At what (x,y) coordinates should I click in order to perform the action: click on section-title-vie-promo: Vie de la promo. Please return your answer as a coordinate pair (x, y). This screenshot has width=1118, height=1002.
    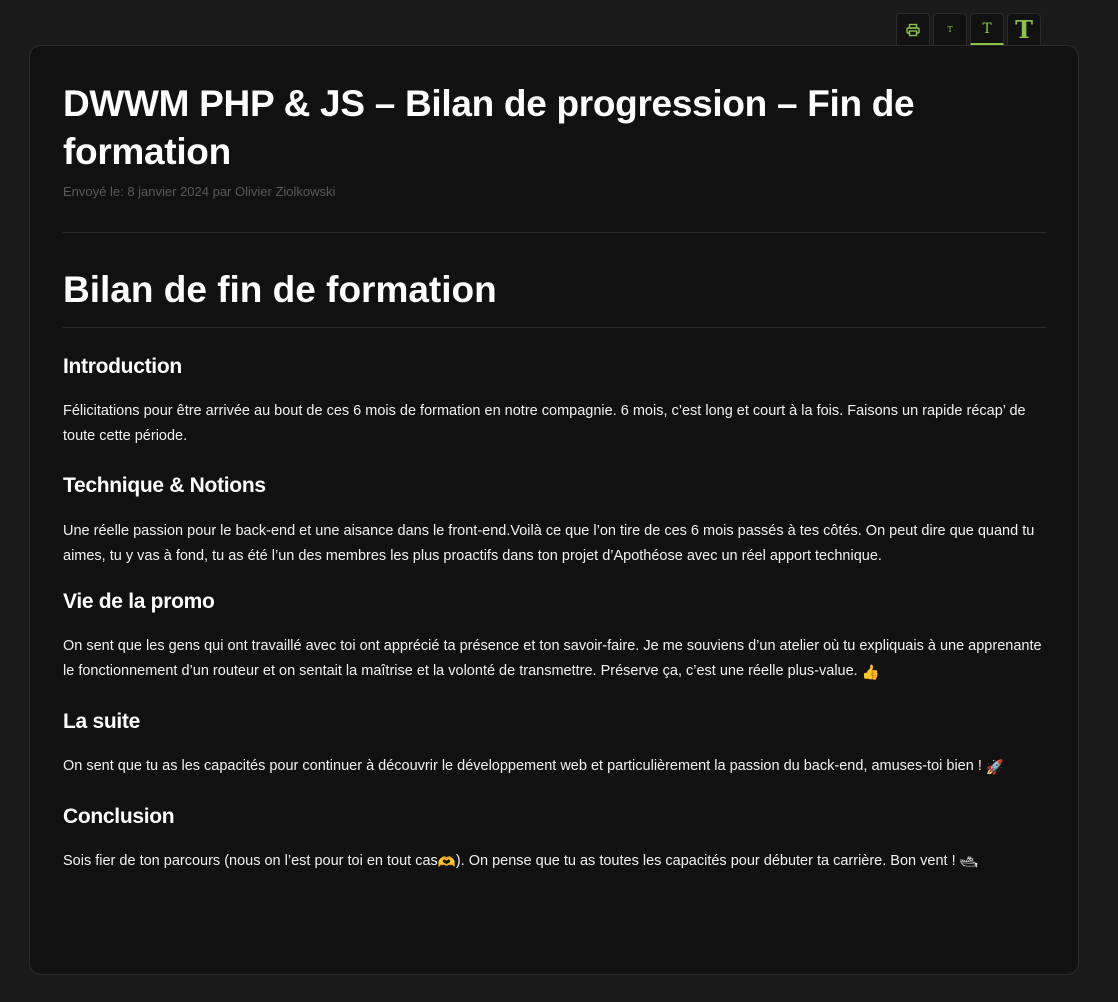
    Looking at the image, I should click on (139, 601).